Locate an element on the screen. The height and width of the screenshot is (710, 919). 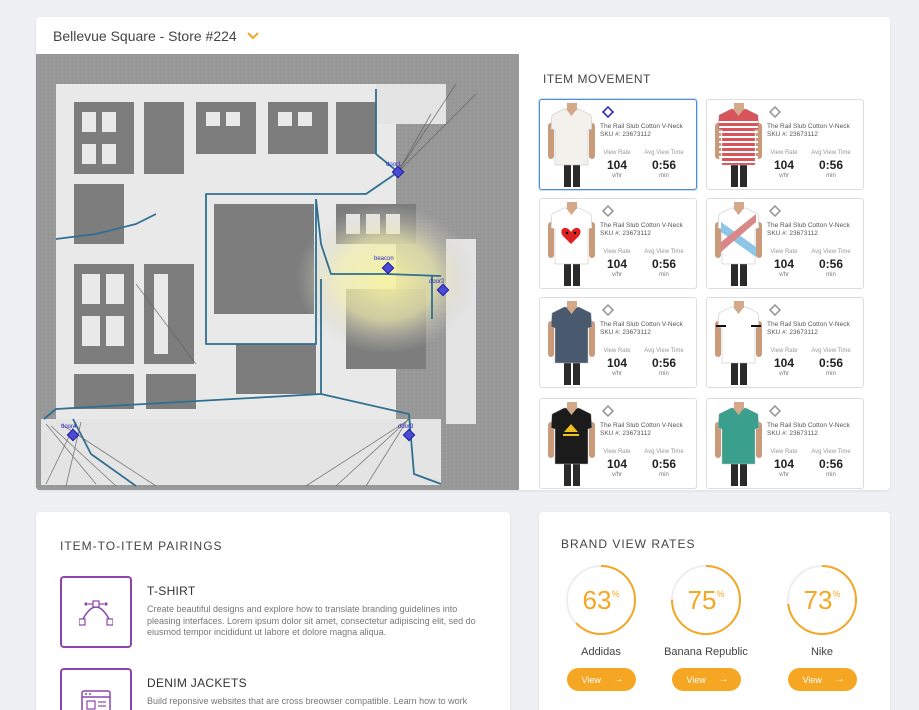
brand-rate: 73% Nike View → is located at coordinates (822, 627).